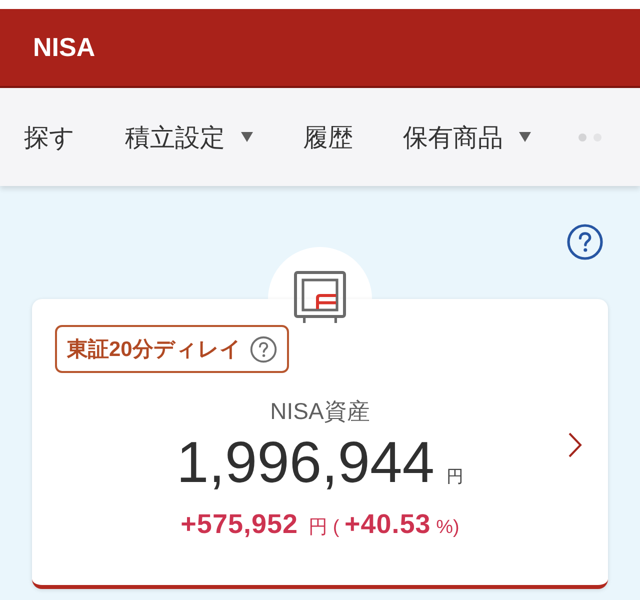  What do you see at coordinates (320, 411) in the screenshot?
I see `asset-label: NISA資産` at bounding box center [320, 411].